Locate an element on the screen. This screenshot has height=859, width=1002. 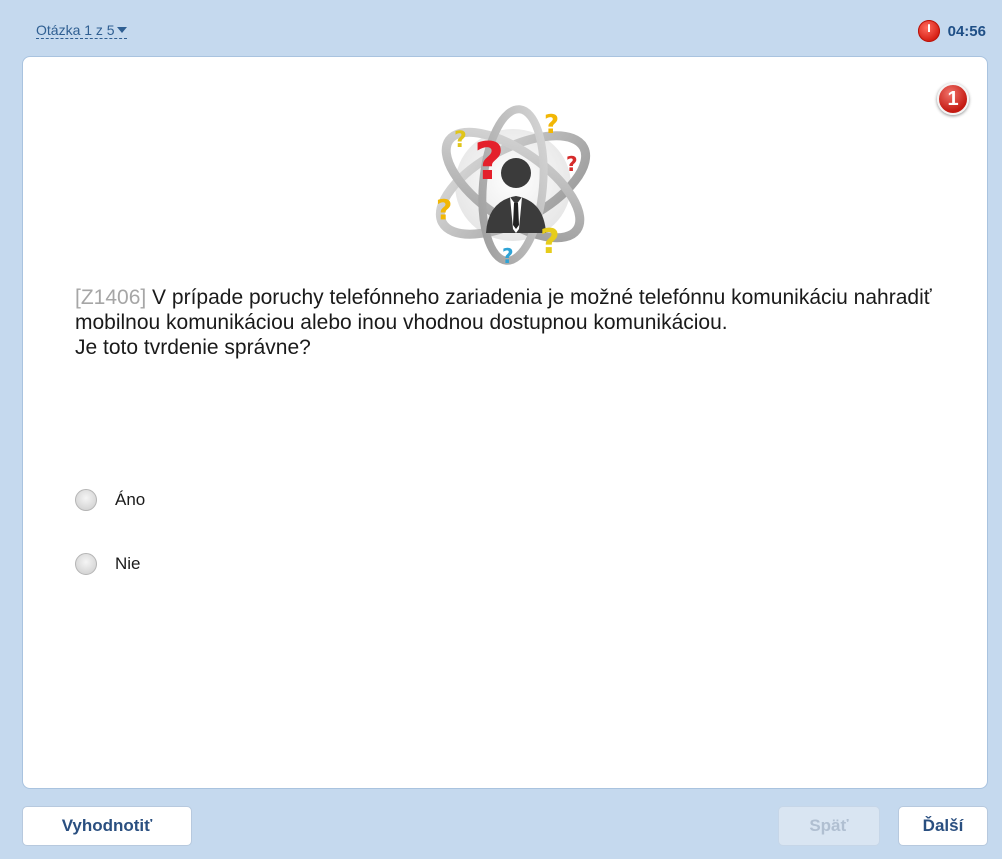
next-button: Ďalší is located at coordinates (943, 826).